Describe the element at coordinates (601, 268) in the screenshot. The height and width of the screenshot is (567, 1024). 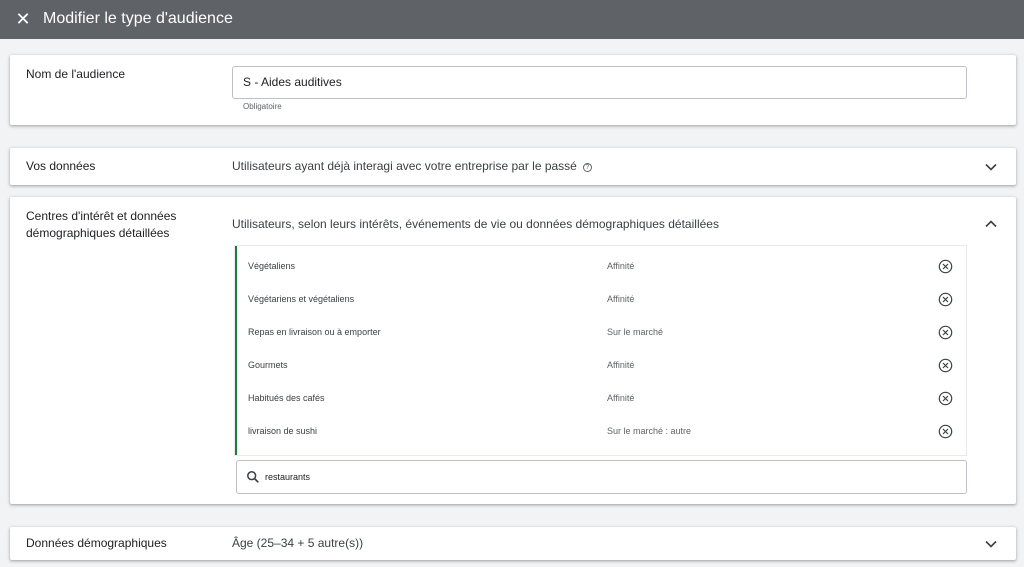
I see `interest-row: Végétaliens Affinité` at that location.